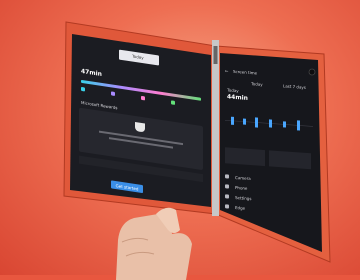 This screenshot has width=360, height=280. I want to click on hinge-detail, so click(215, 55).